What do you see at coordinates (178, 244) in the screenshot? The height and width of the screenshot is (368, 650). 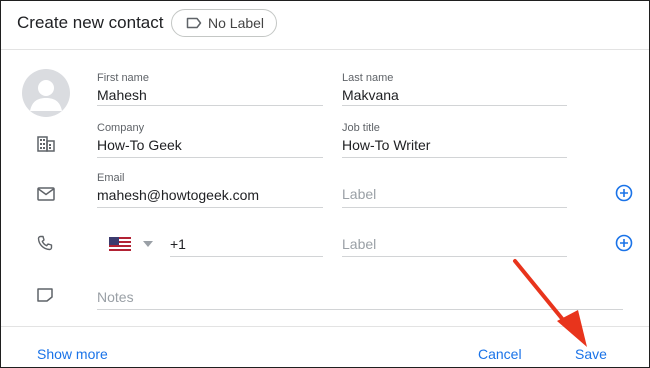 I see `phone-input: +1` at bounding box center [178, 244].